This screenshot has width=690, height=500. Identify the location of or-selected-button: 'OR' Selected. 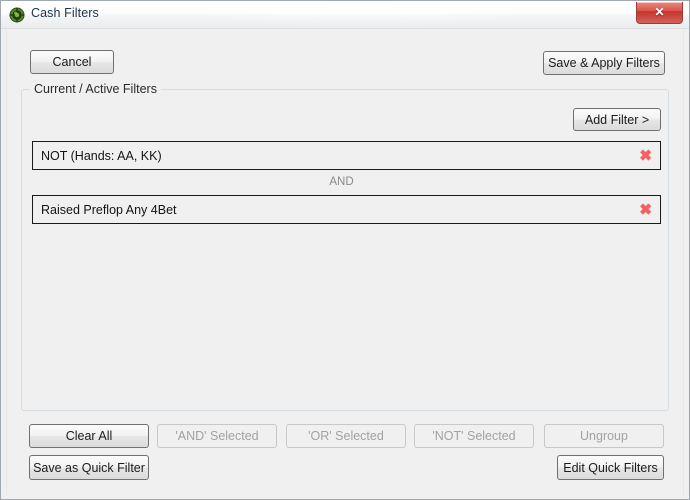
(346, 436).